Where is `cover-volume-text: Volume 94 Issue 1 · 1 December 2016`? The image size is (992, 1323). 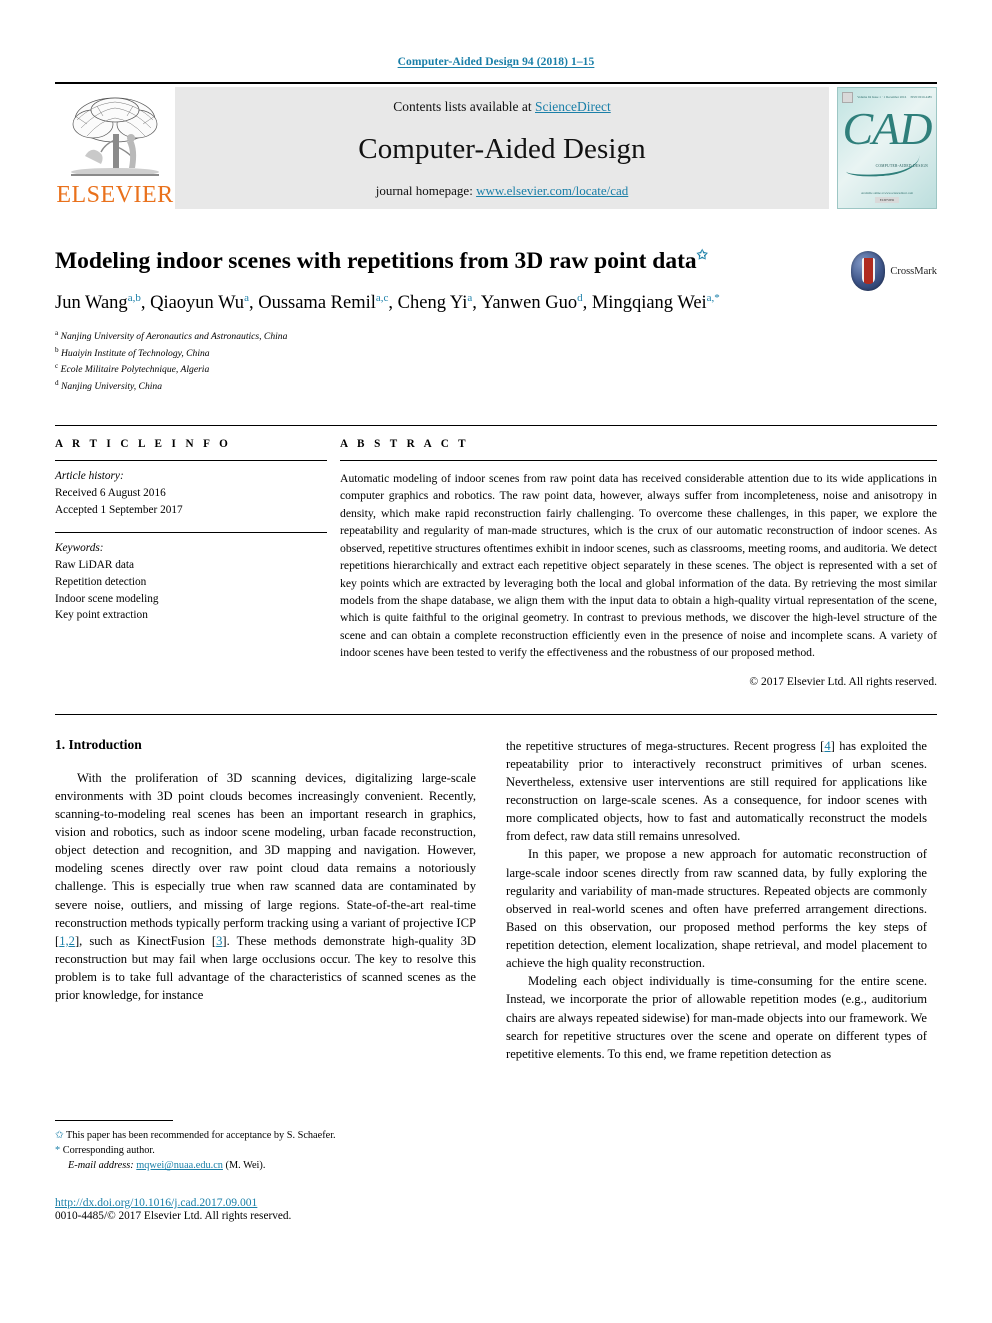
cover-volume-text: Volume 94 Issue 1 · 1 December 2016 is located at coordinates (882, 97).